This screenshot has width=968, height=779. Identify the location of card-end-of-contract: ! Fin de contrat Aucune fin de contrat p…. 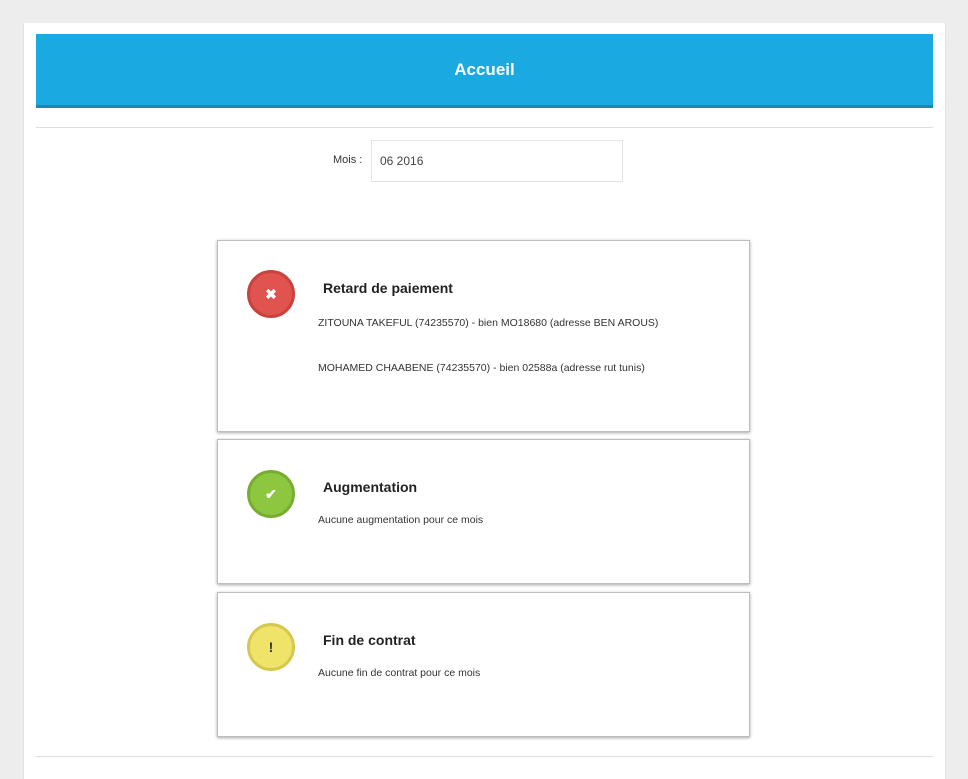
(483, 664).